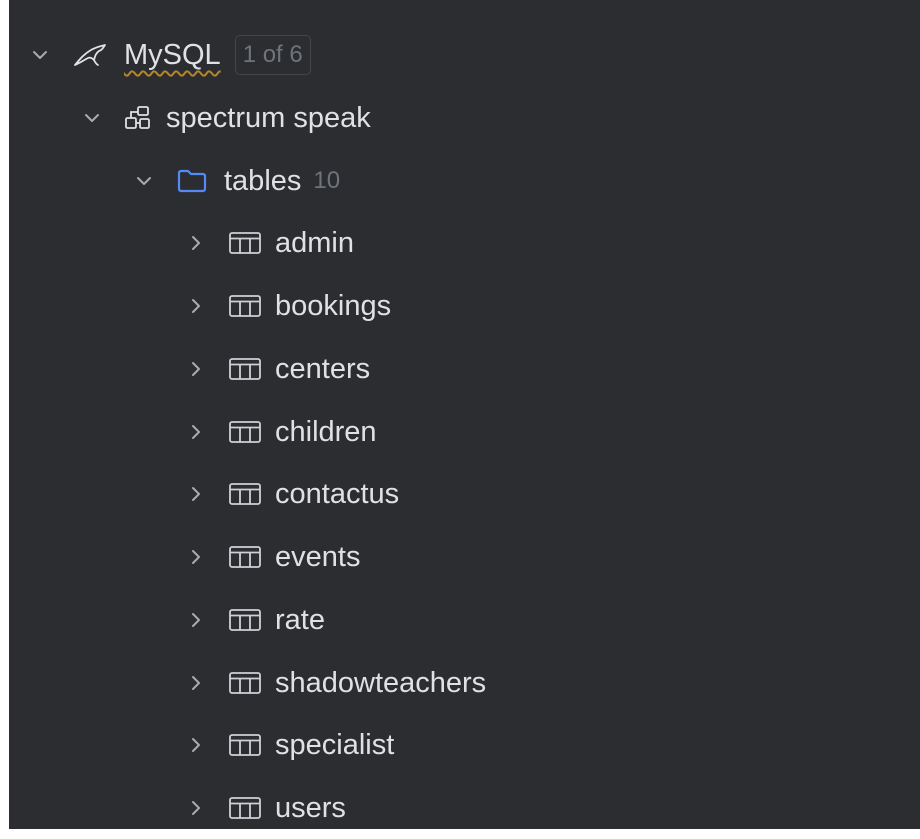 This screenshot has height=839, width=920. I want to click on tree-node-table: shadowteachers, so click(335, 683).